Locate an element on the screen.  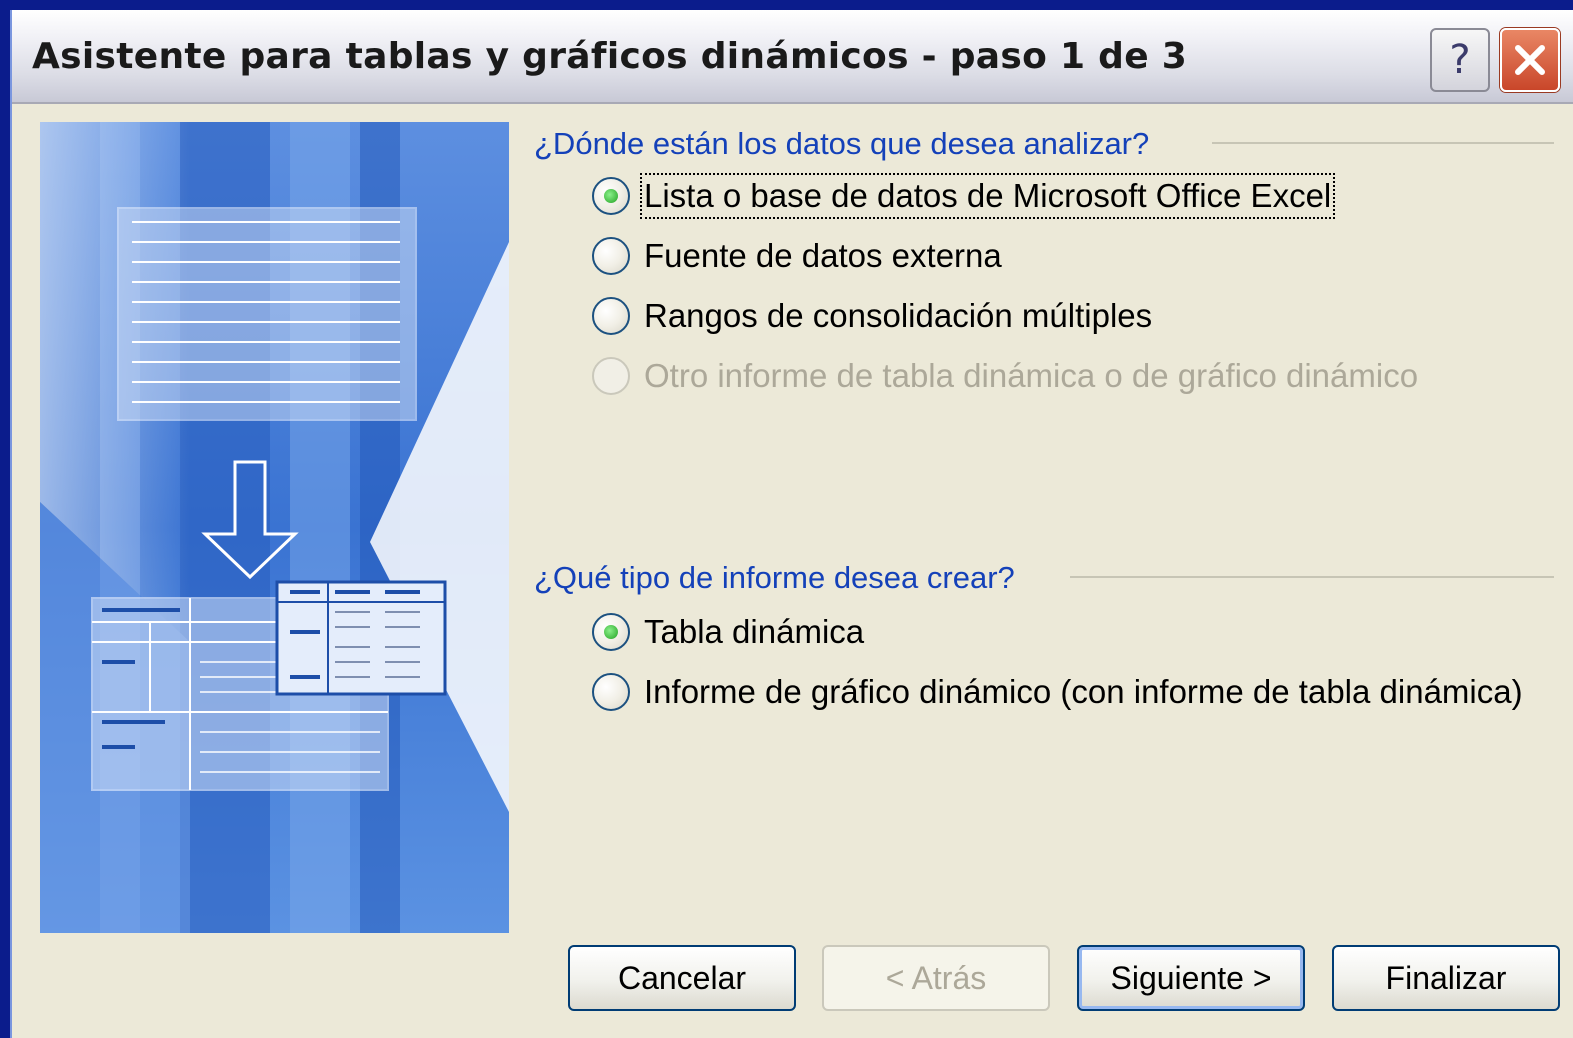
next-button: Siguiente > is located at coordinates (1191, 978).